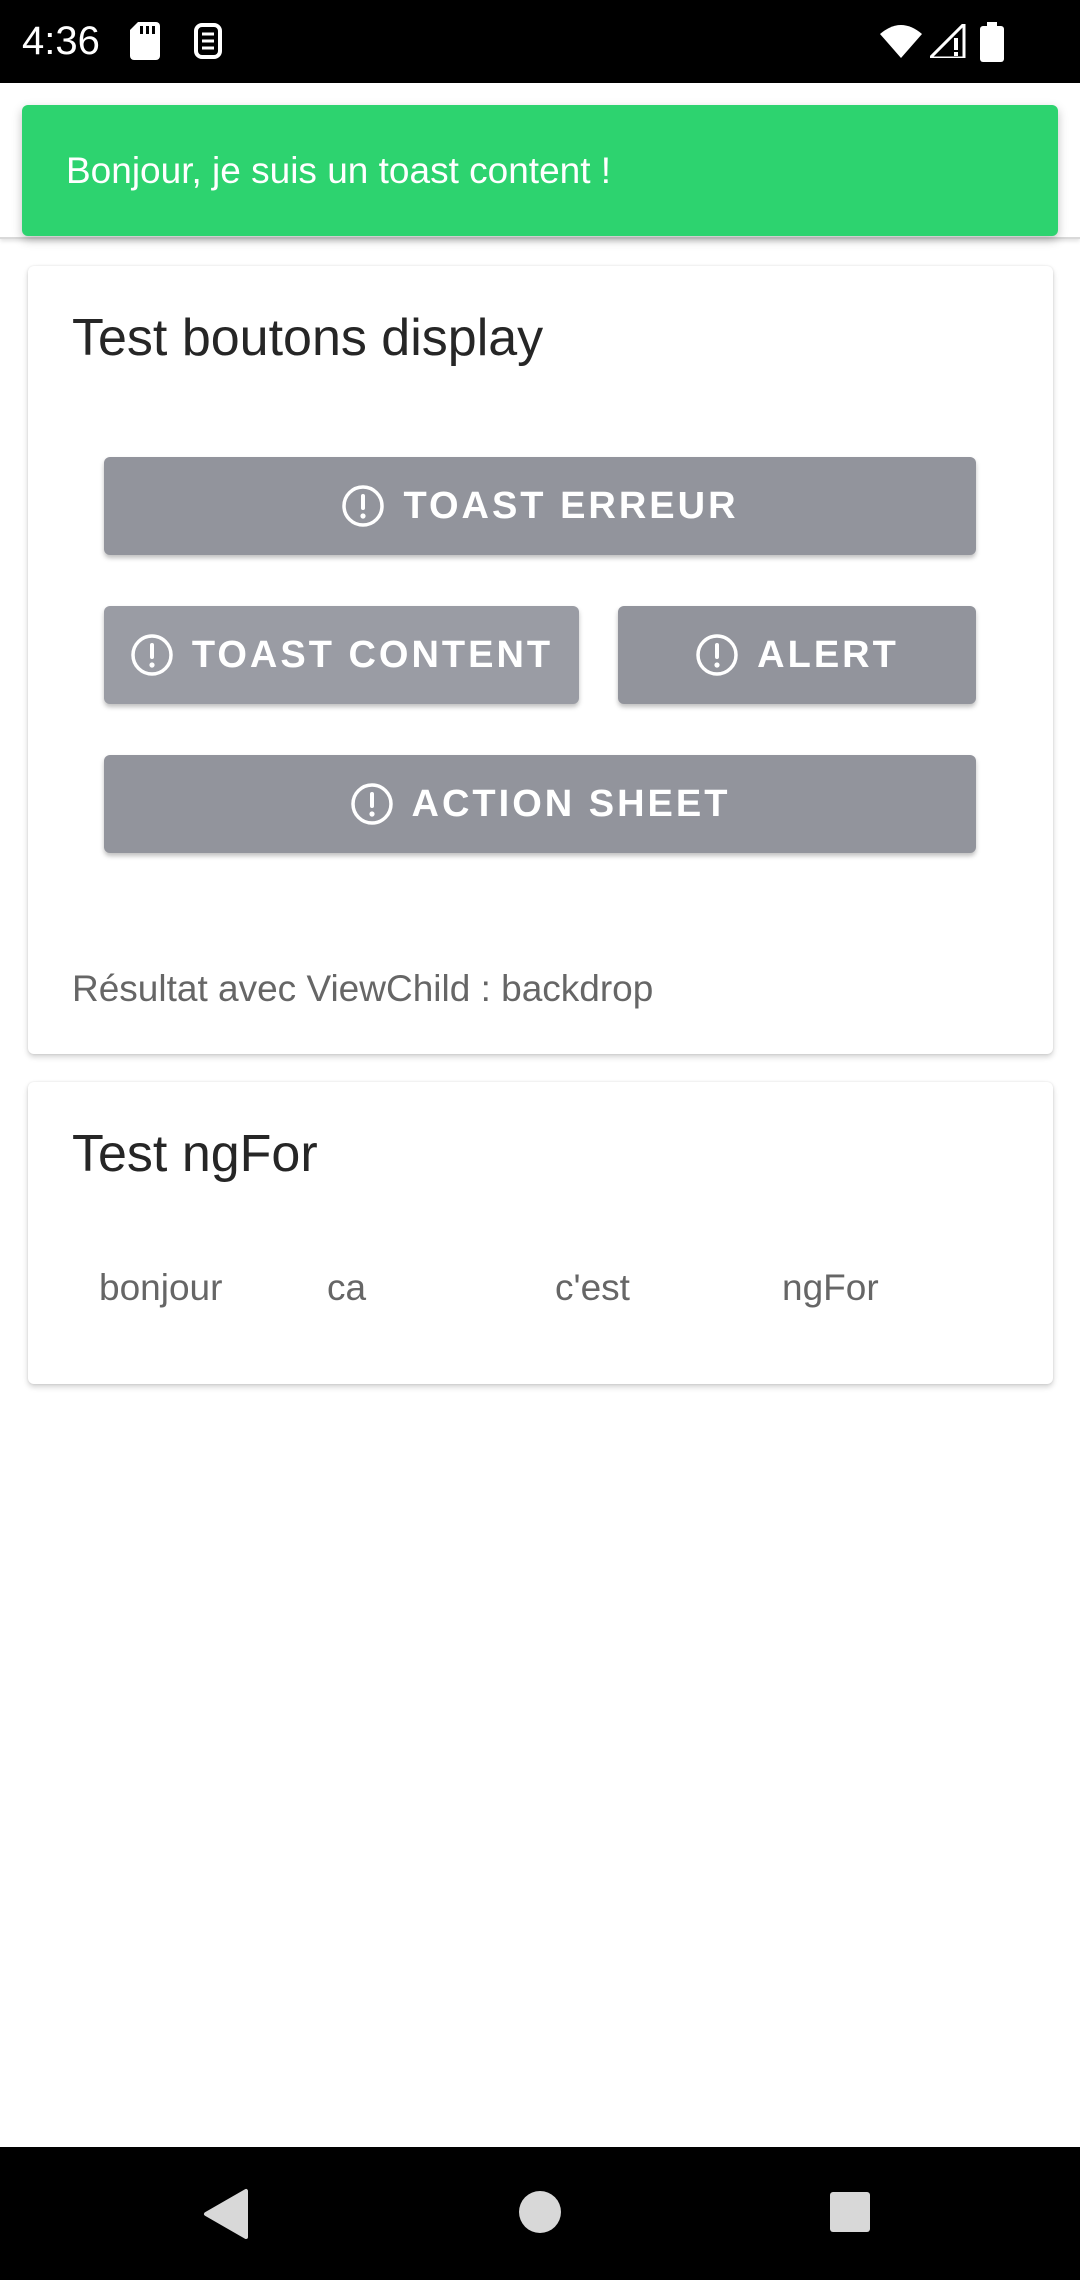 The height and width of the screenshot is (2280, 1080). Describe the element at coordinates (347, 1287) in the screenshot. I see `ngfor-item: ca` at that location.